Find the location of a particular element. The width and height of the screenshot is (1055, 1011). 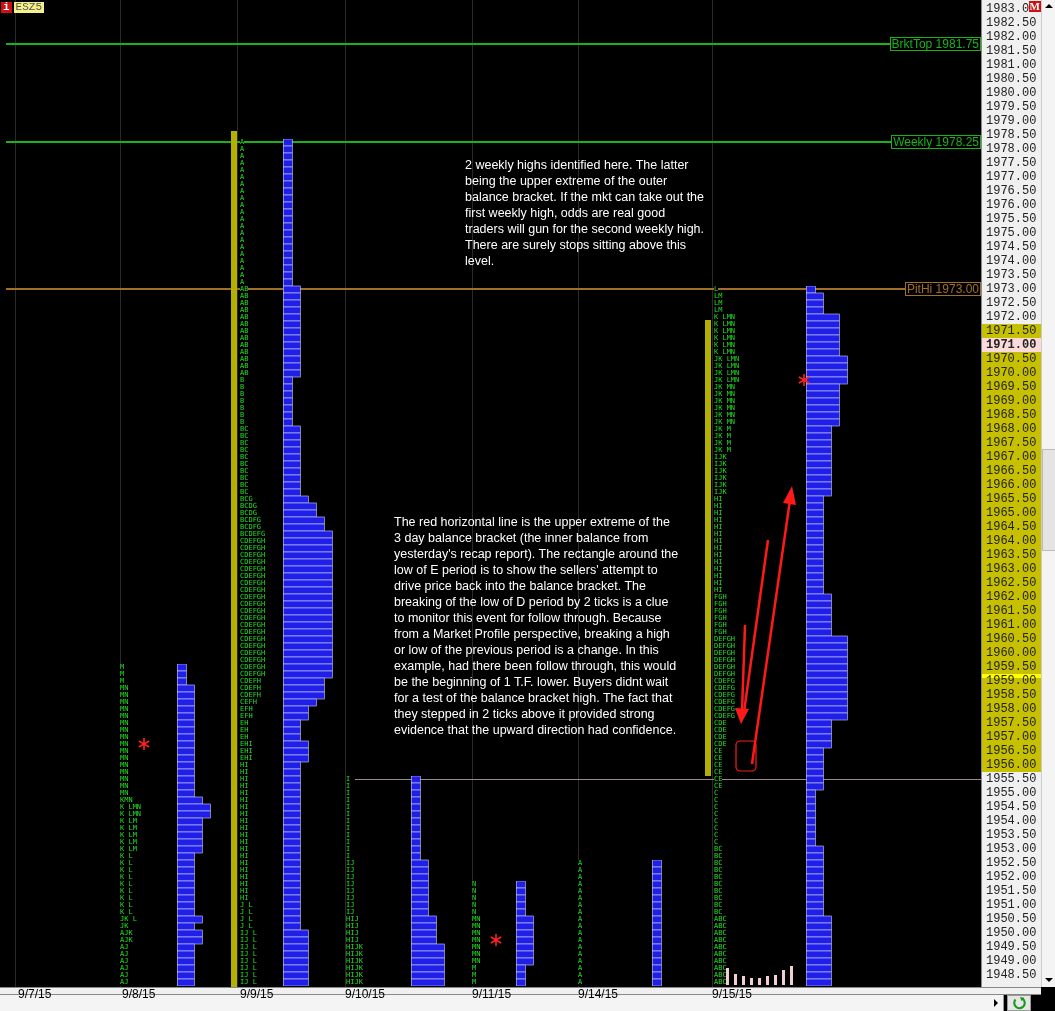

price-label: 1949.00 is located at coordinates (1011, 961).